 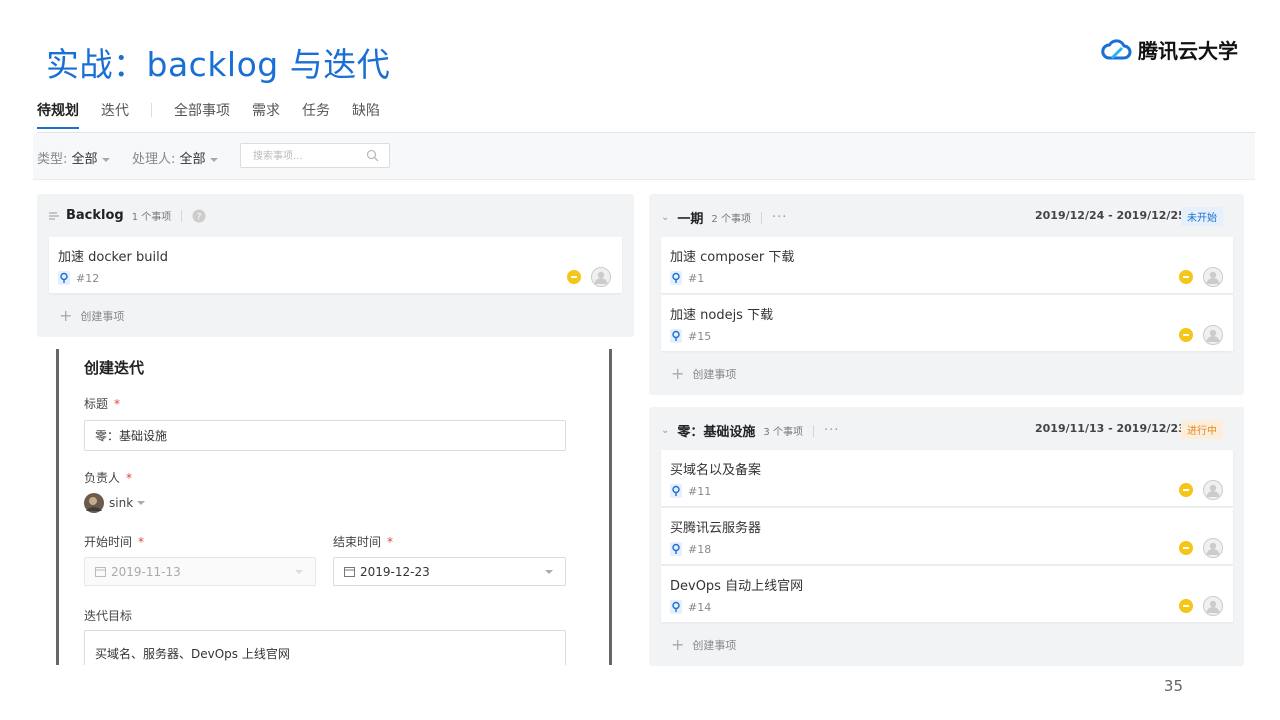 I want to click on tab-divider, so click(x=151, y=110).